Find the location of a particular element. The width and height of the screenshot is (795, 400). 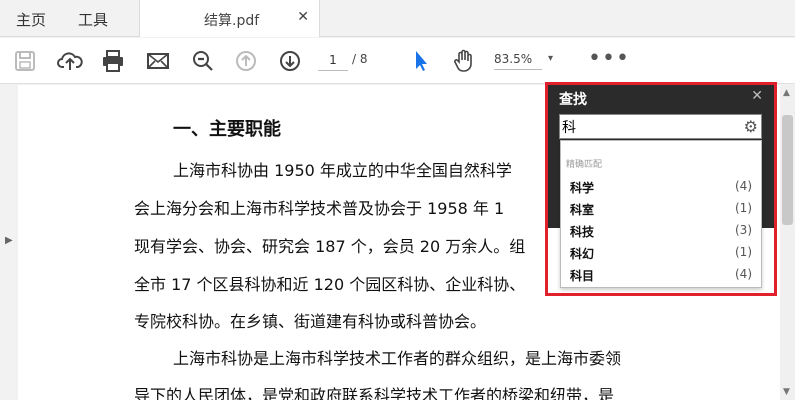

tab-document: 结算.pdf ✕ is located at coordinates (229, 18).